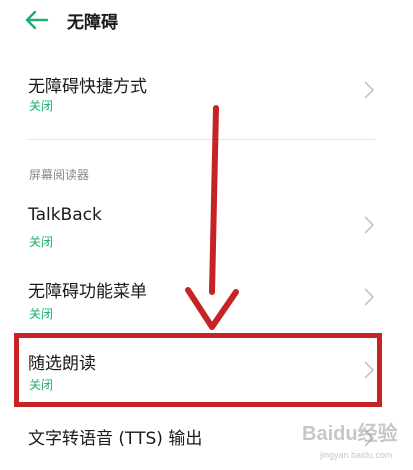  I want to click on setting-title: TalkBack, so click(65, 215).